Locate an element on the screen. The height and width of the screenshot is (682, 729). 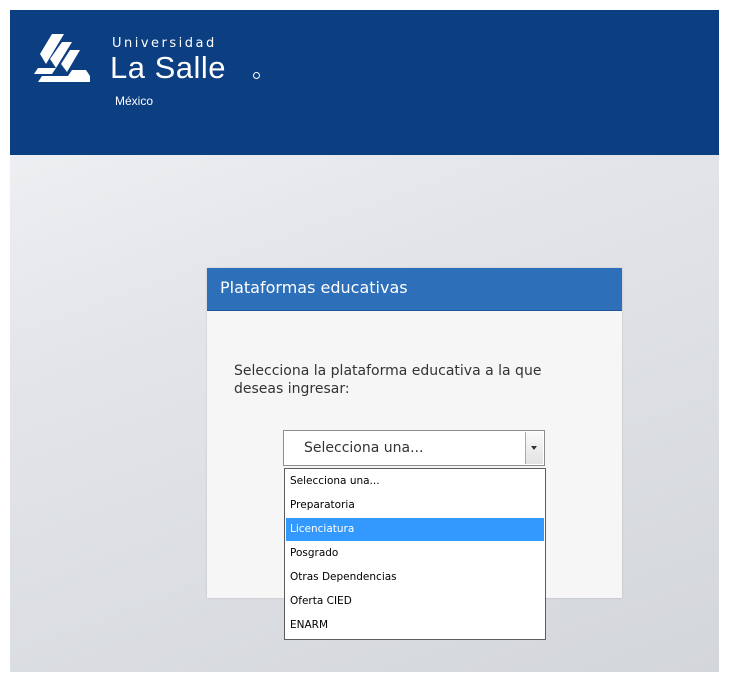
dropdown-option-posgrado: Posgrado is located at coordinates (415, 553).